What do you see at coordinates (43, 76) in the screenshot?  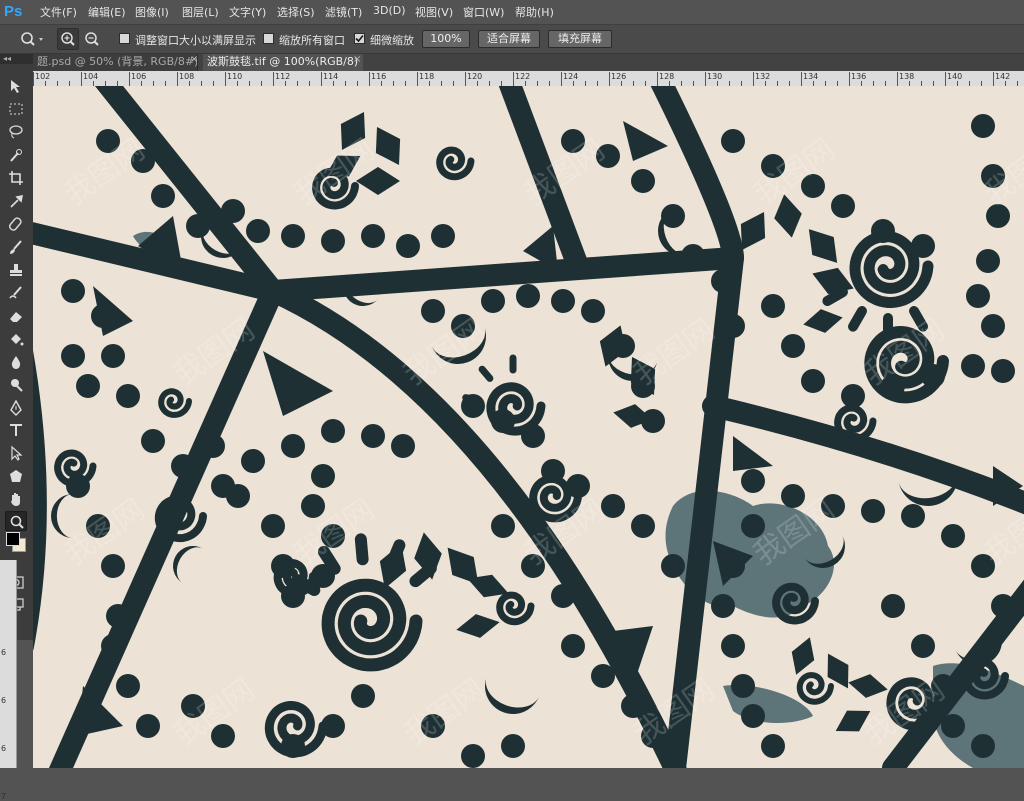 I see `ruler-tick-label: 102` at bounding box center [43, 76].